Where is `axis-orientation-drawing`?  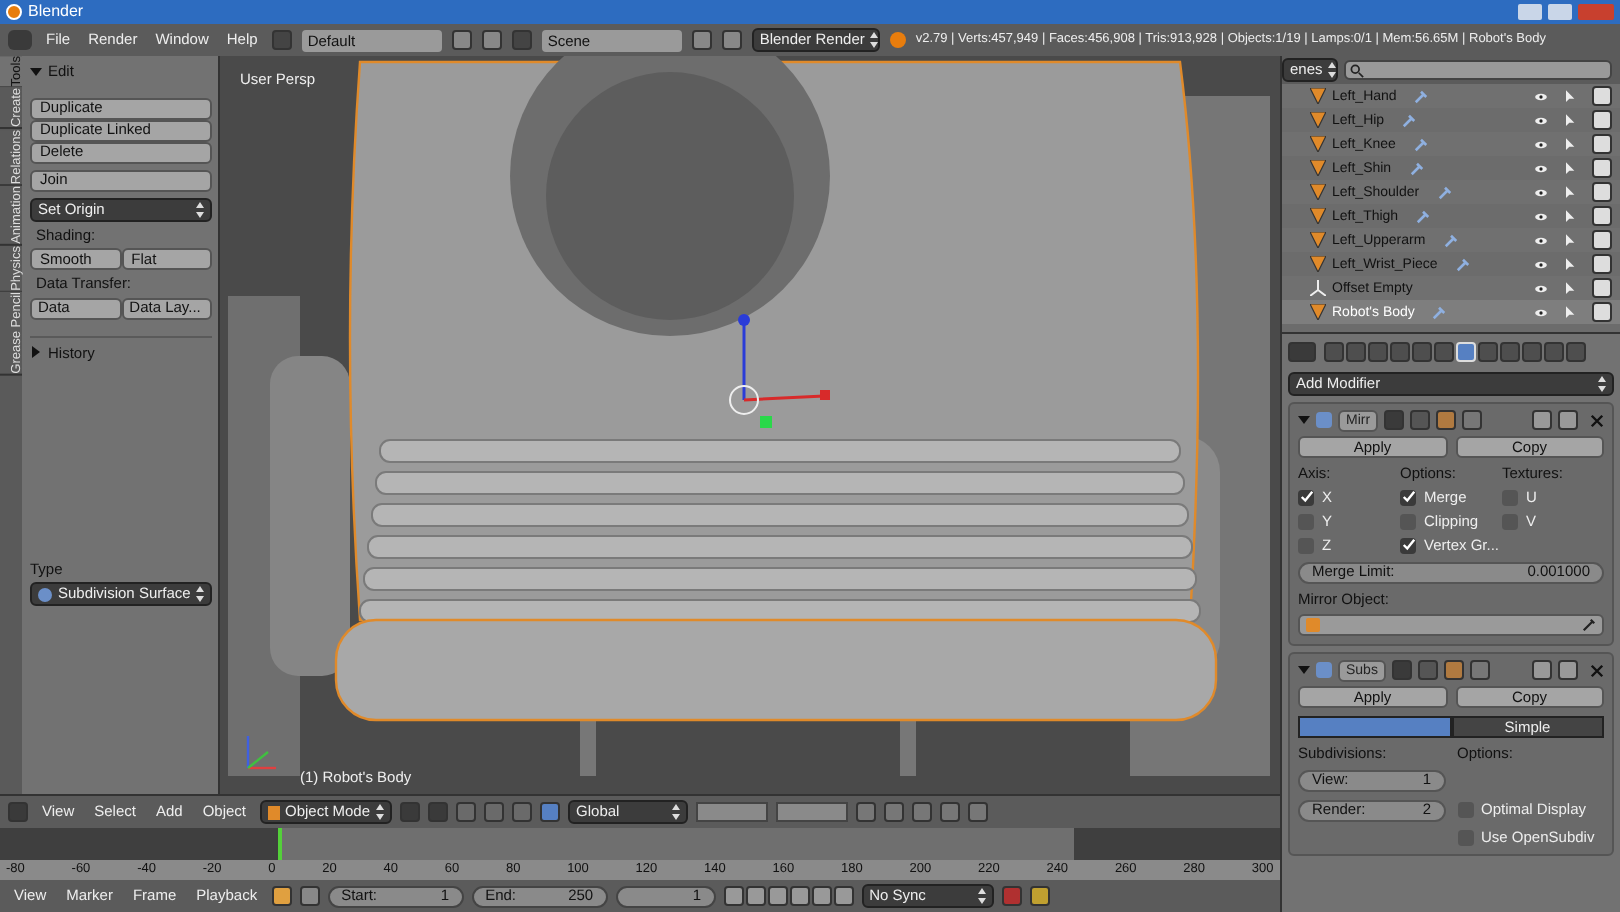 axis-orientation-drawing is located at coordinates (261, 753).